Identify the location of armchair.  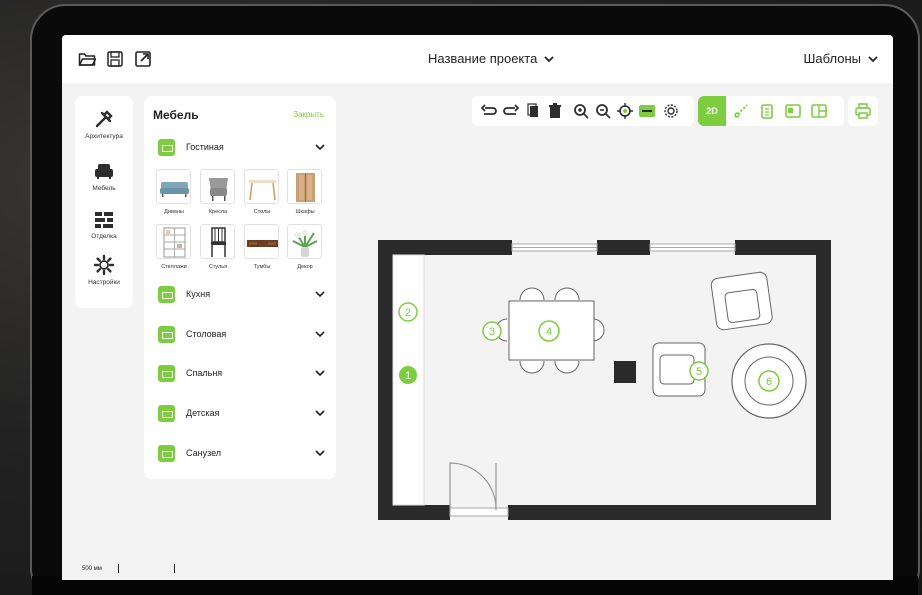
(741, 301).